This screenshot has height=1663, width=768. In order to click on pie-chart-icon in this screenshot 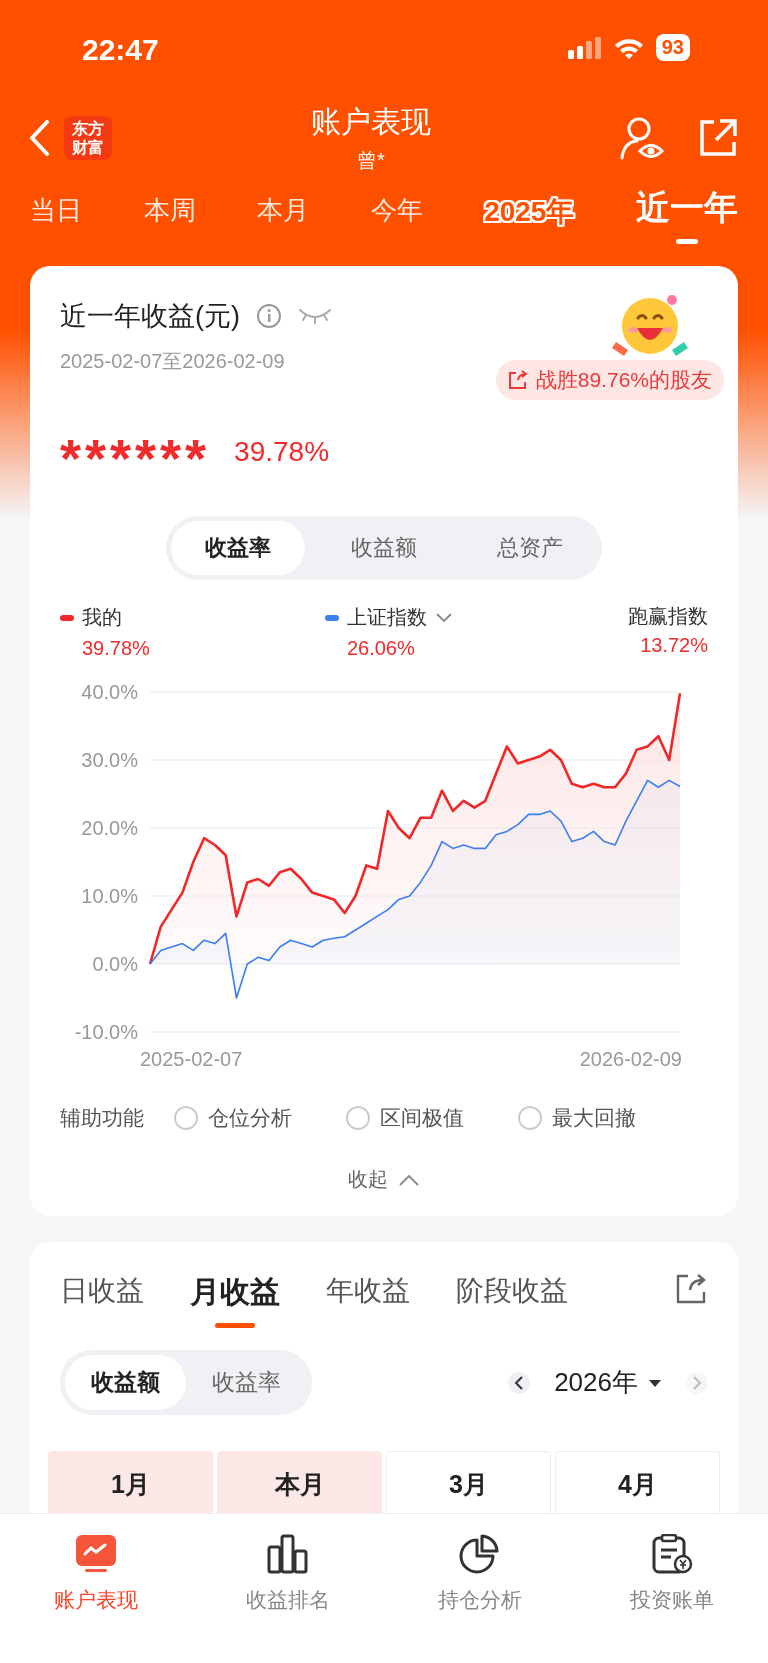, I will do `click(480, 1554)`.